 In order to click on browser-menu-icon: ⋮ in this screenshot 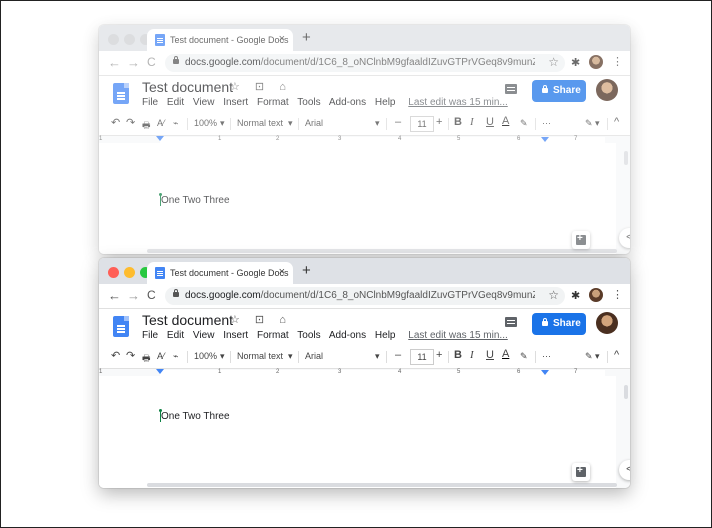, I will do `click(617, 294)`.